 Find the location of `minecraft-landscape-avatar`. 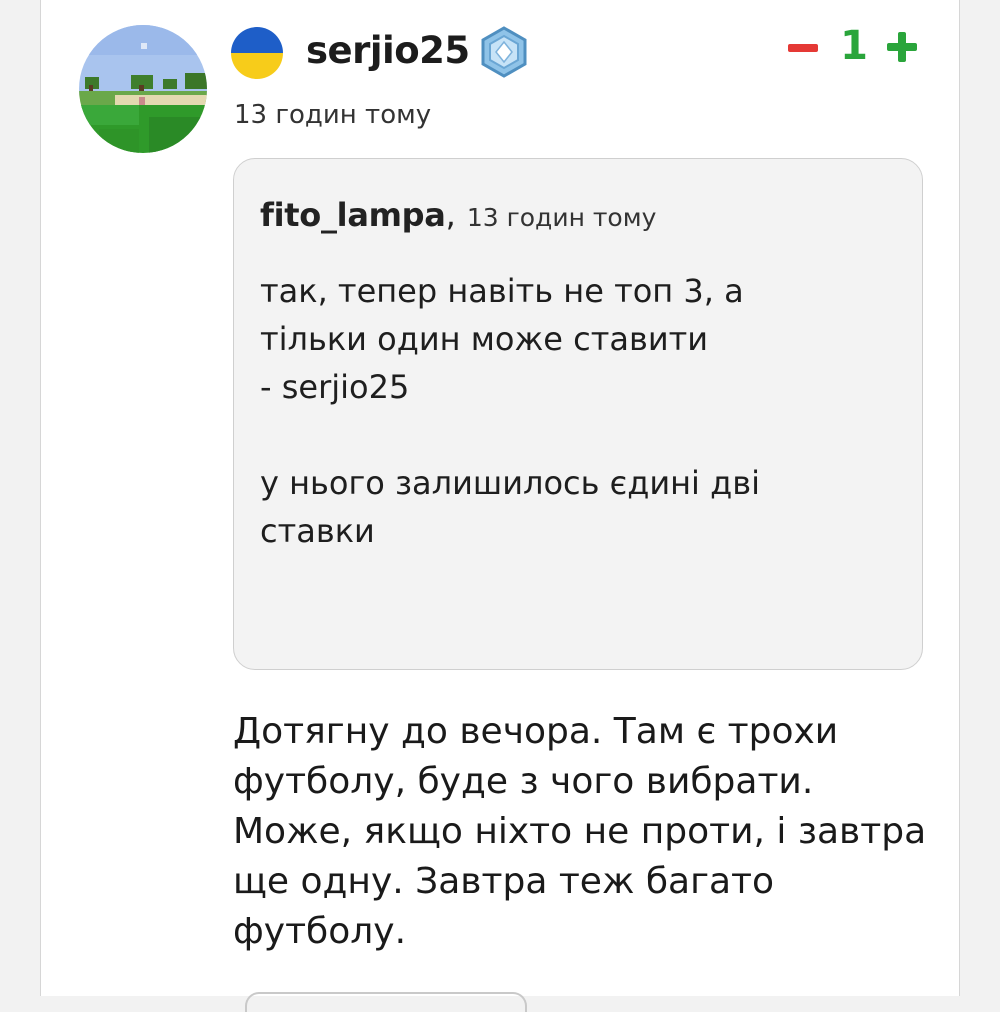

minecraft-landscape-avatar is located at coordinates (143, 89).